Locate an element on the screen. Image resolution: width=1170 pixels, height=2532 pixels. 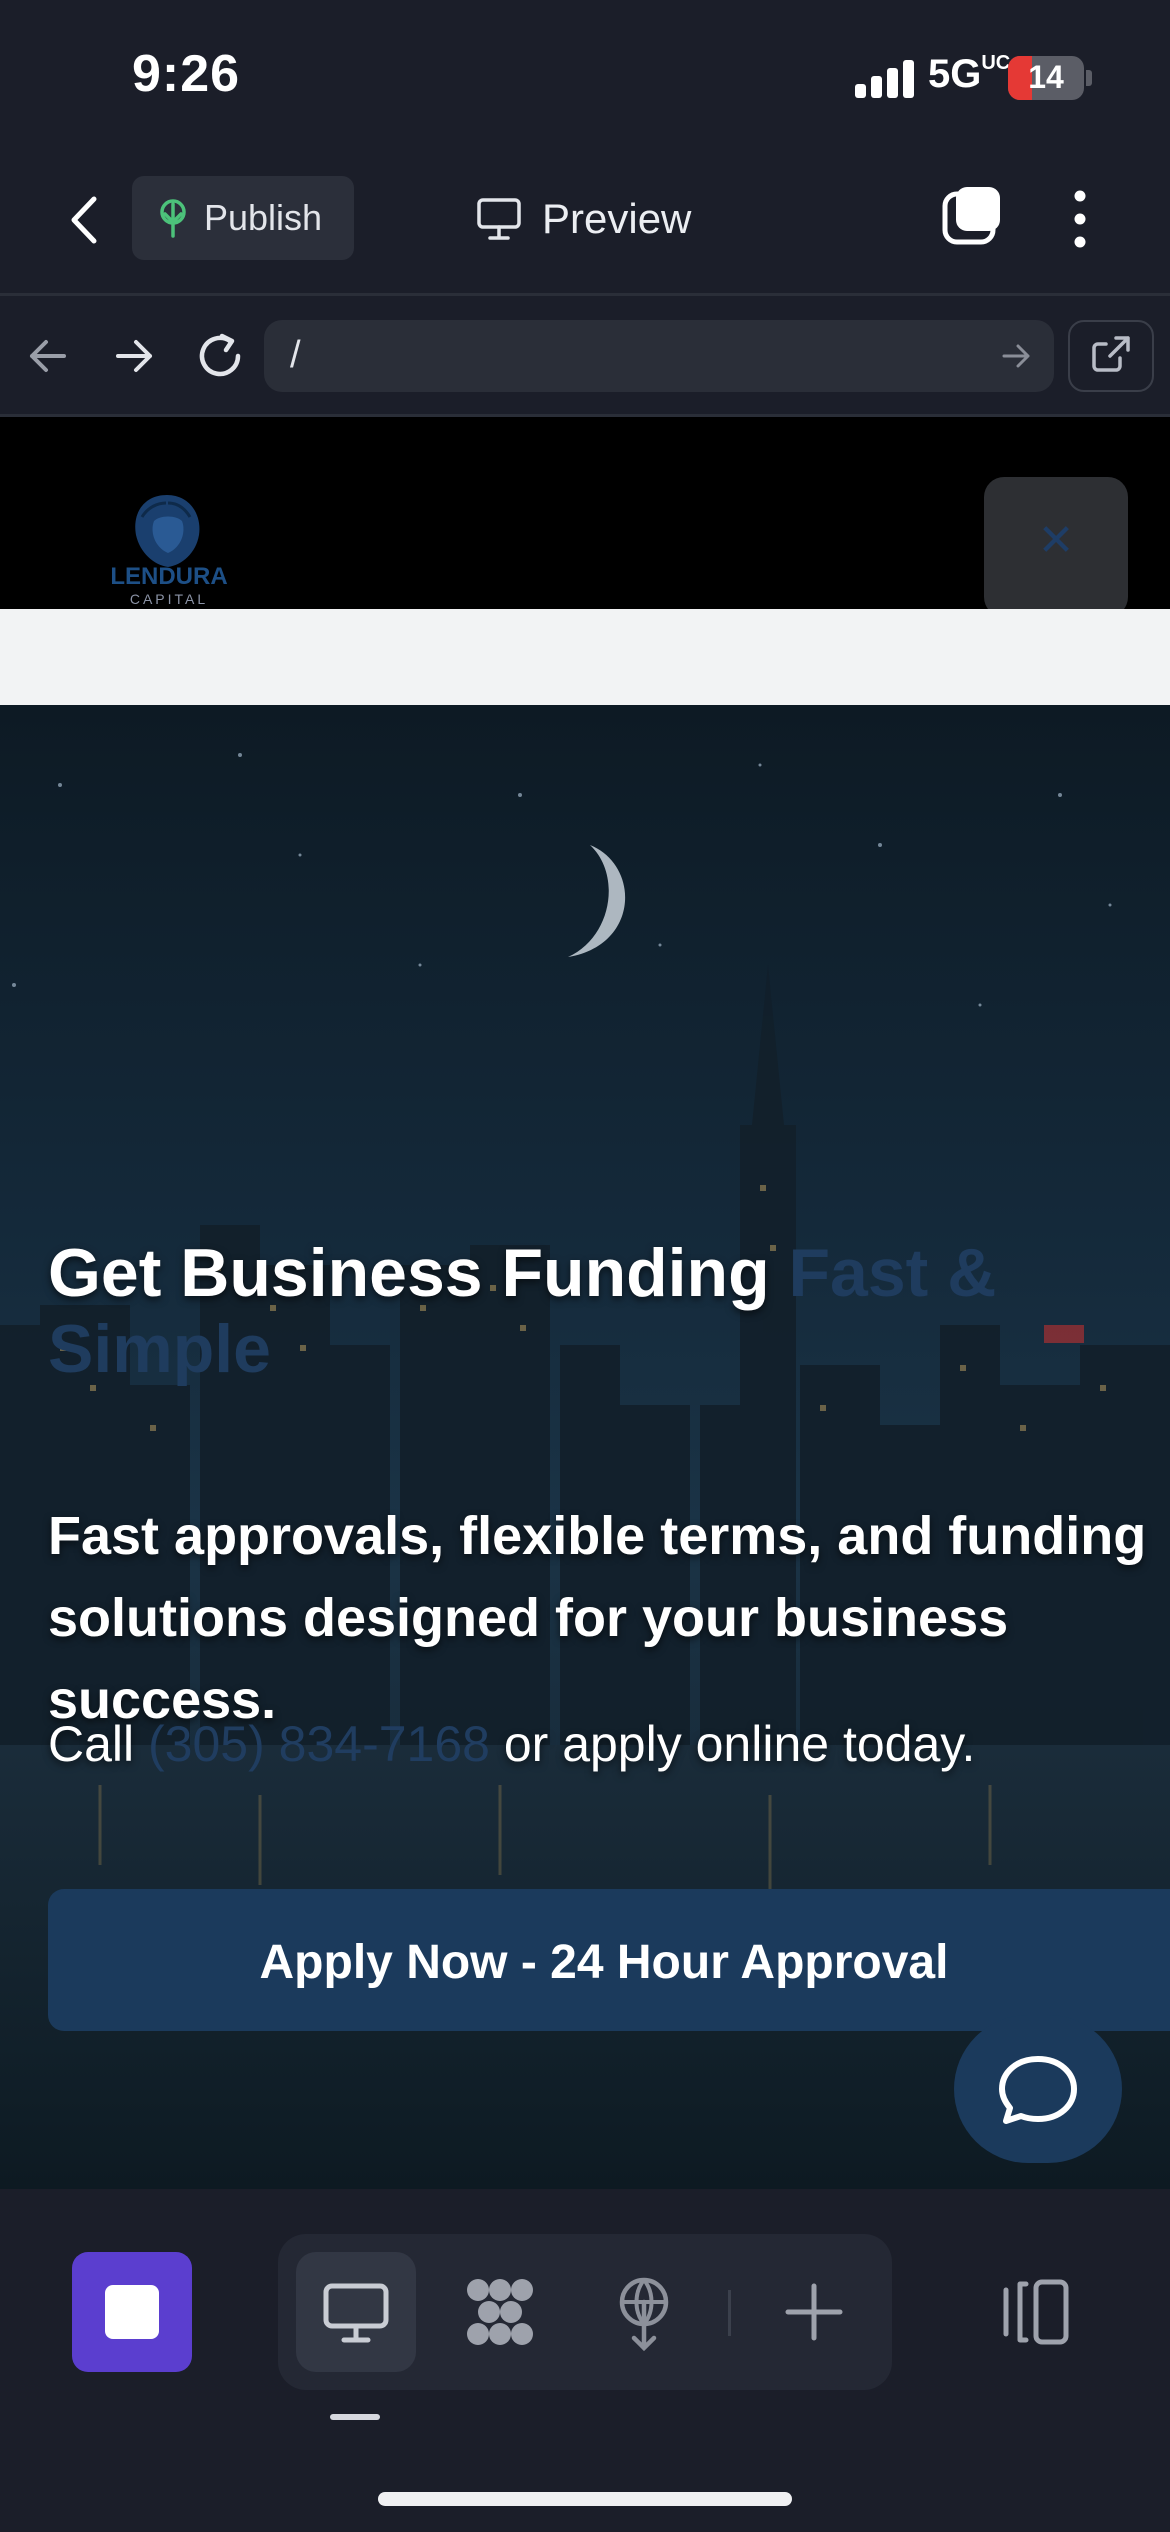
desktop-view-button is located at coordinates (356, 2312).